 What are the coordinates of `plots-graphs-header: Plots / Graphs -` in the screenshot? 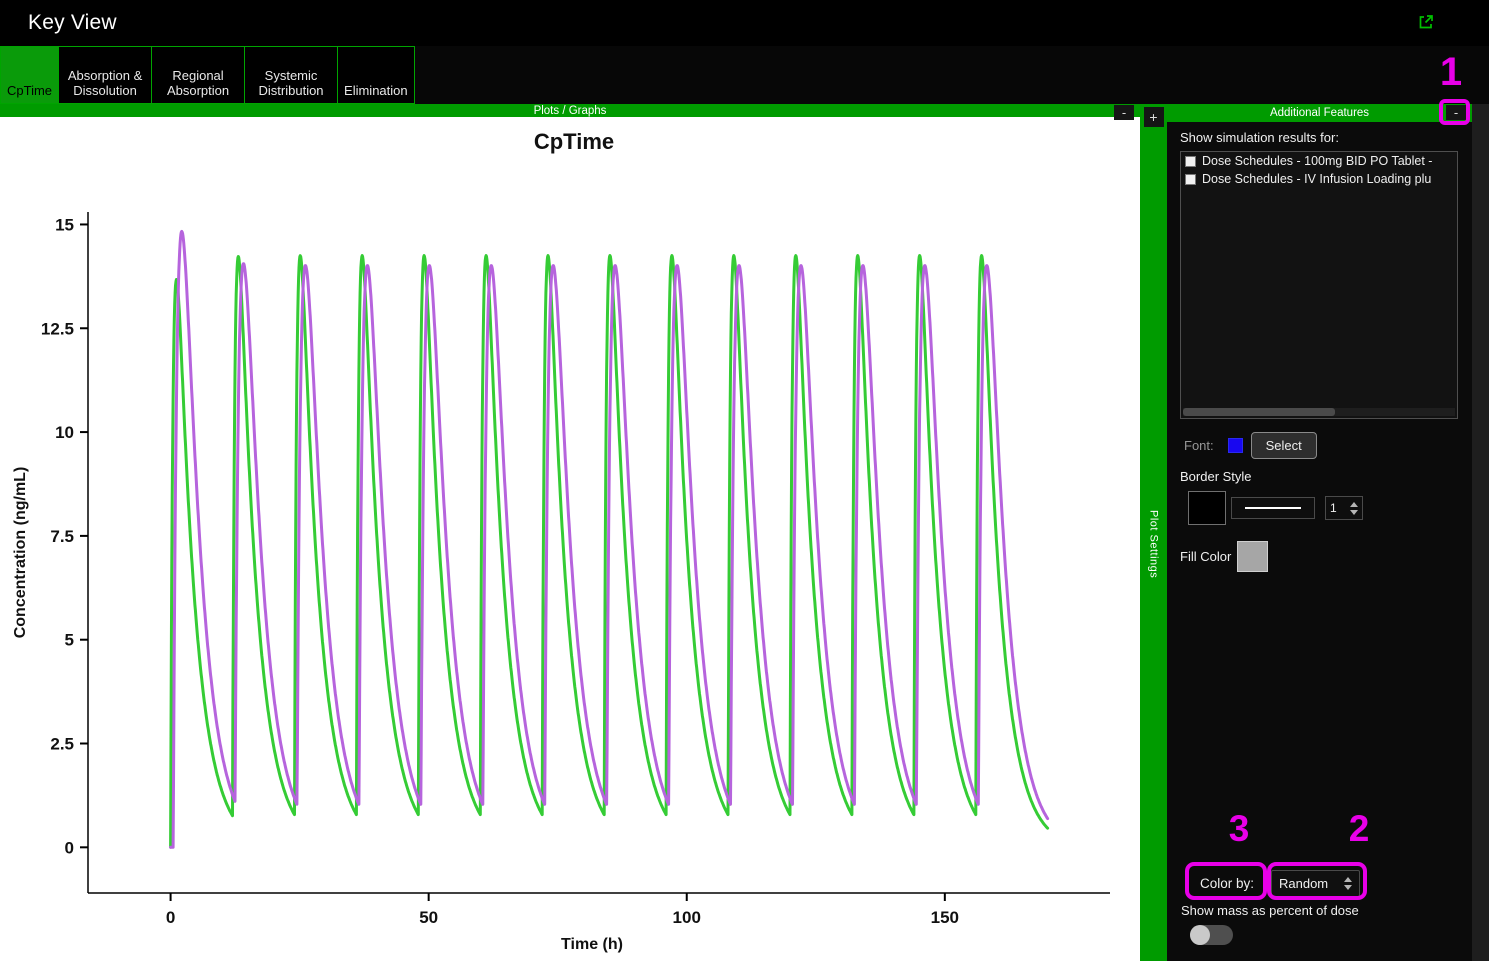 It's located at (570, 112).